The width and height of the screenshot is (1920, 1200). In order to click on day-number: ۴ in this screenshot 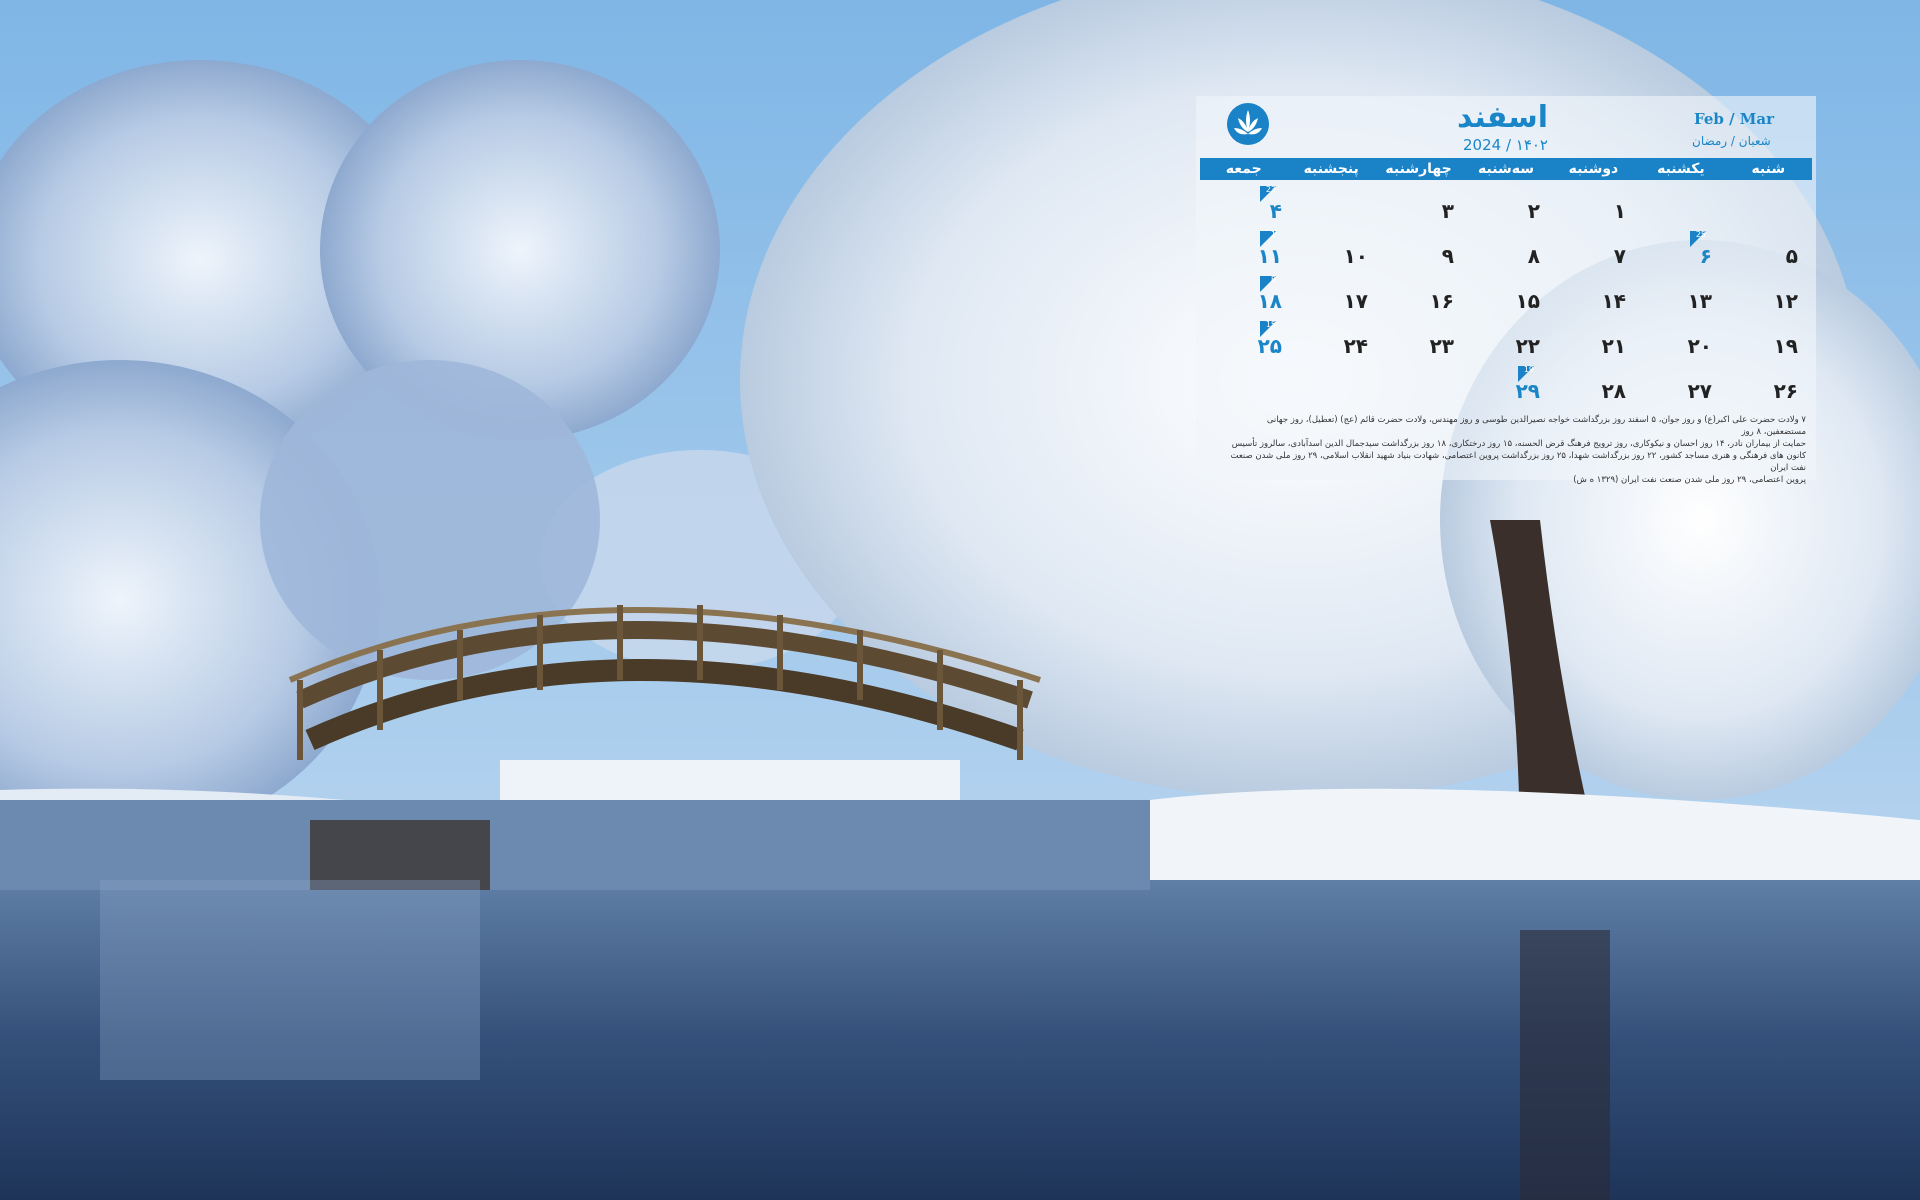, I will do `click(1275, 211)`.